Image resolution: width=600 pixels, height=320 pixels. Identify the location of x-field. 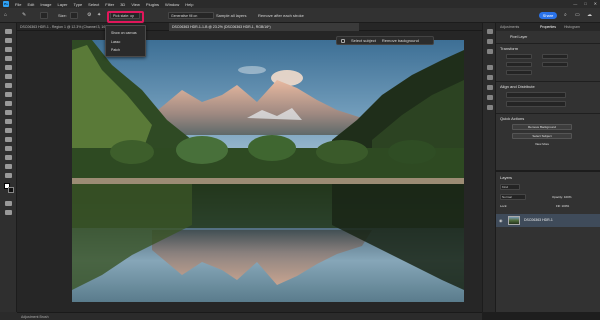
(519, 64).